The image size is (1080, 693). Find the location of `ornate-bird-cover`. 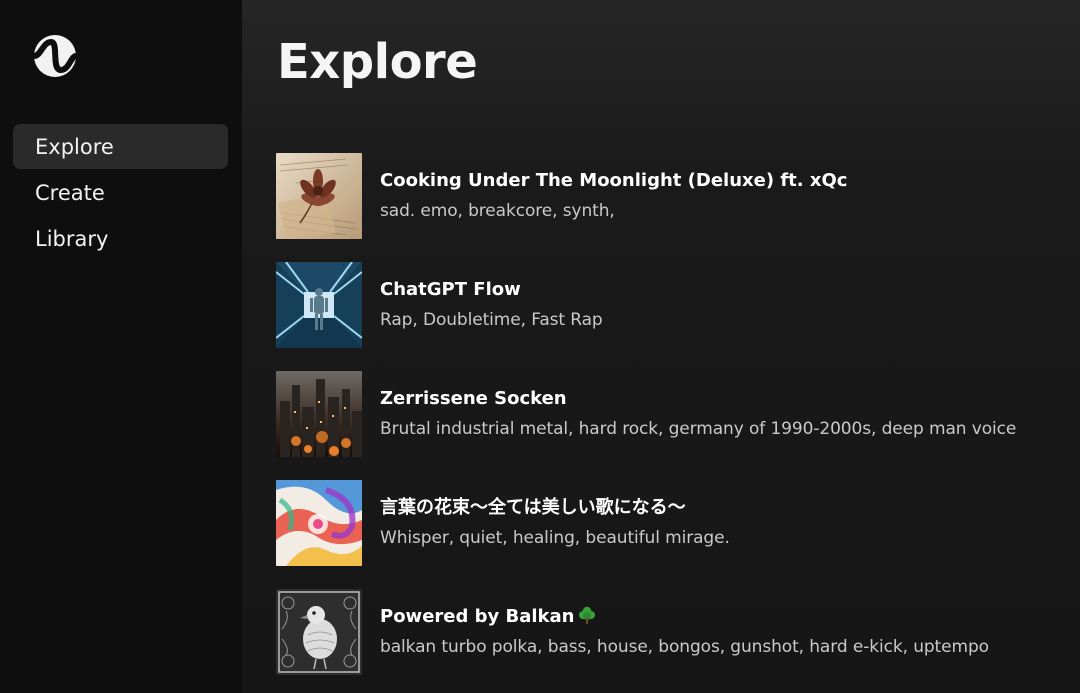

ornate-bird-cover is located at coordinates (319, 632).